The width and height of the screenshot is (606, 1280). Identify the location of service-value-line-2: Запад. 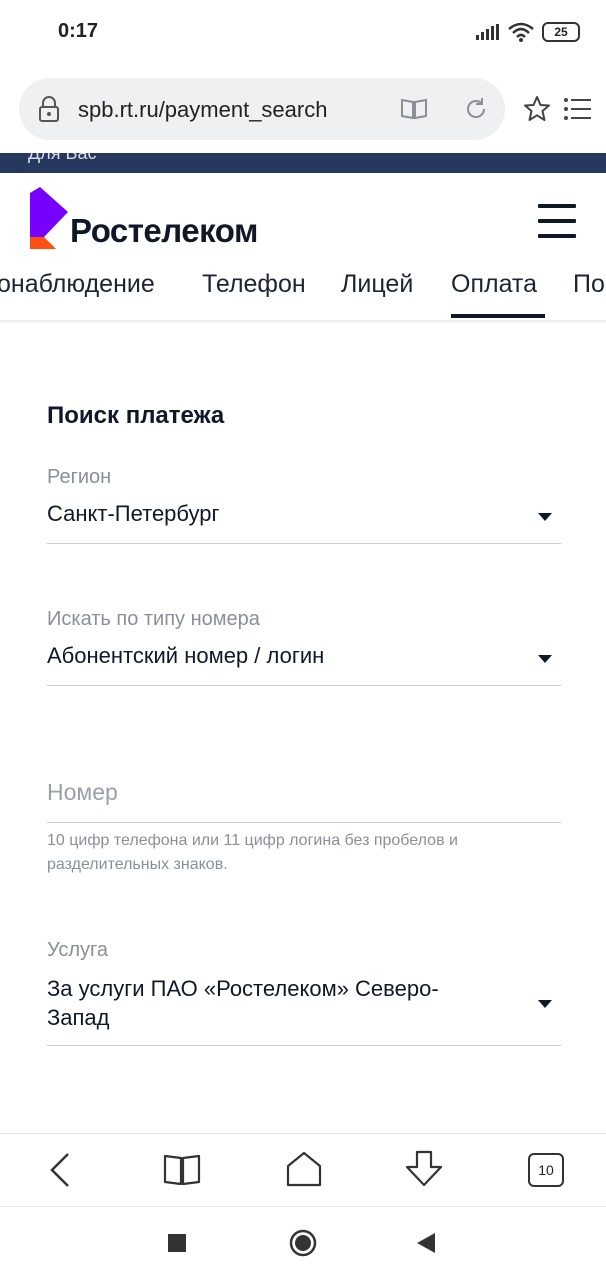
(78, 1017).